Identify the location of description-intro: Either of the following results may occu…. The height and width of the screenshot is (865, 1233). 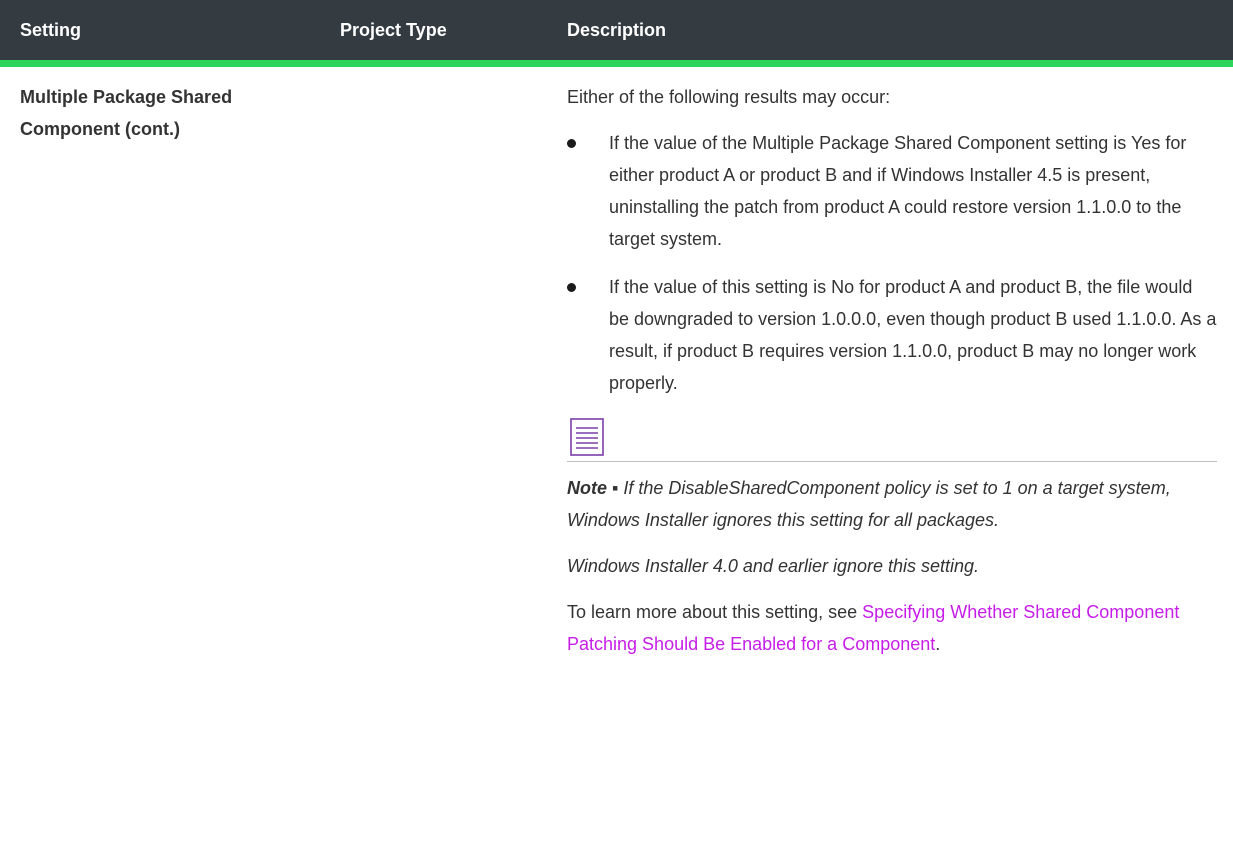
(729, 97).